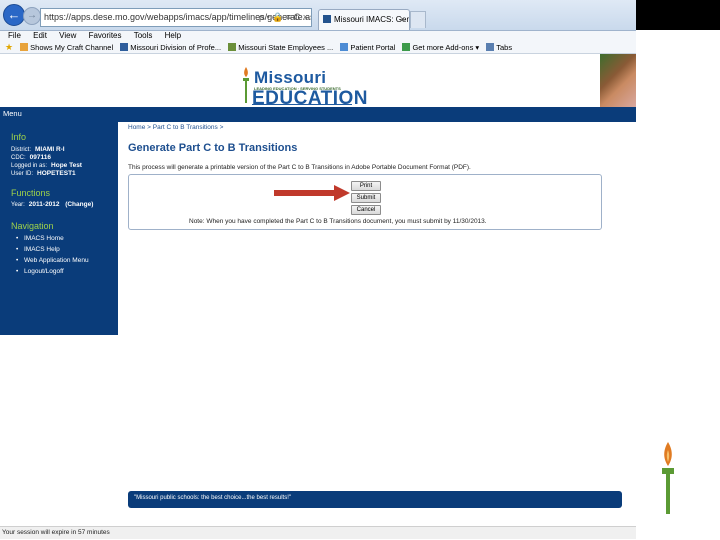  I want to click on red-arrow-icon, so click(312, 193).